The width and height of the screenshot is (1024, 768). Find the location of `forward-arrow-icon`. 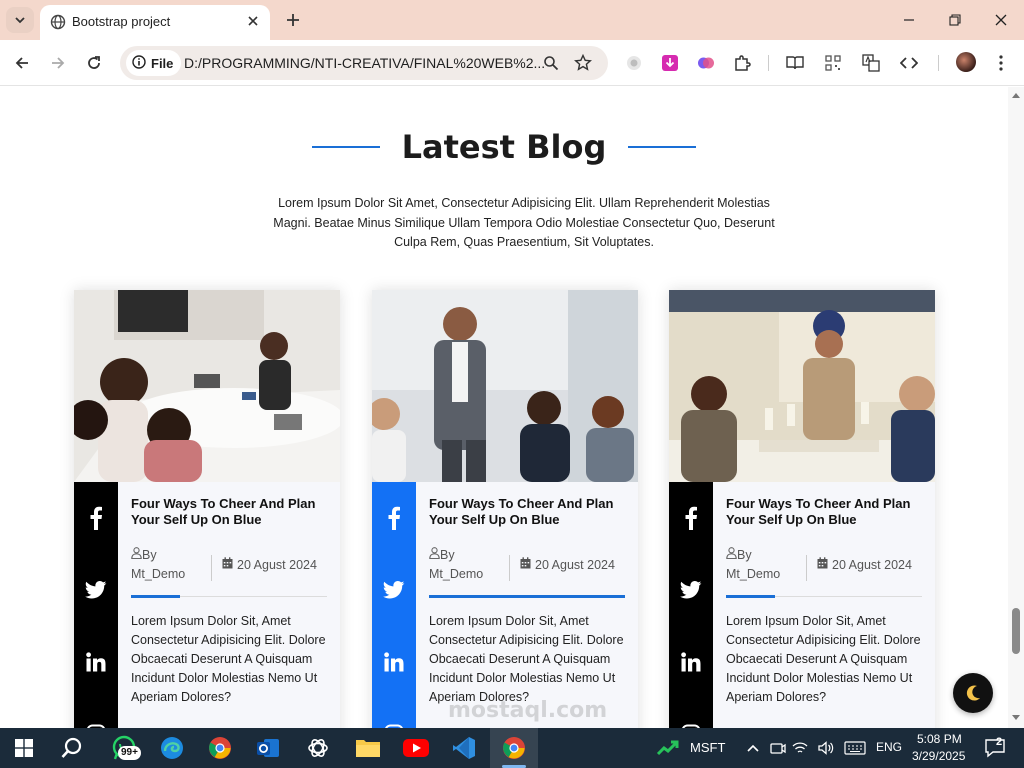

forward-arrow-icon is located at coordinates (58, 63).